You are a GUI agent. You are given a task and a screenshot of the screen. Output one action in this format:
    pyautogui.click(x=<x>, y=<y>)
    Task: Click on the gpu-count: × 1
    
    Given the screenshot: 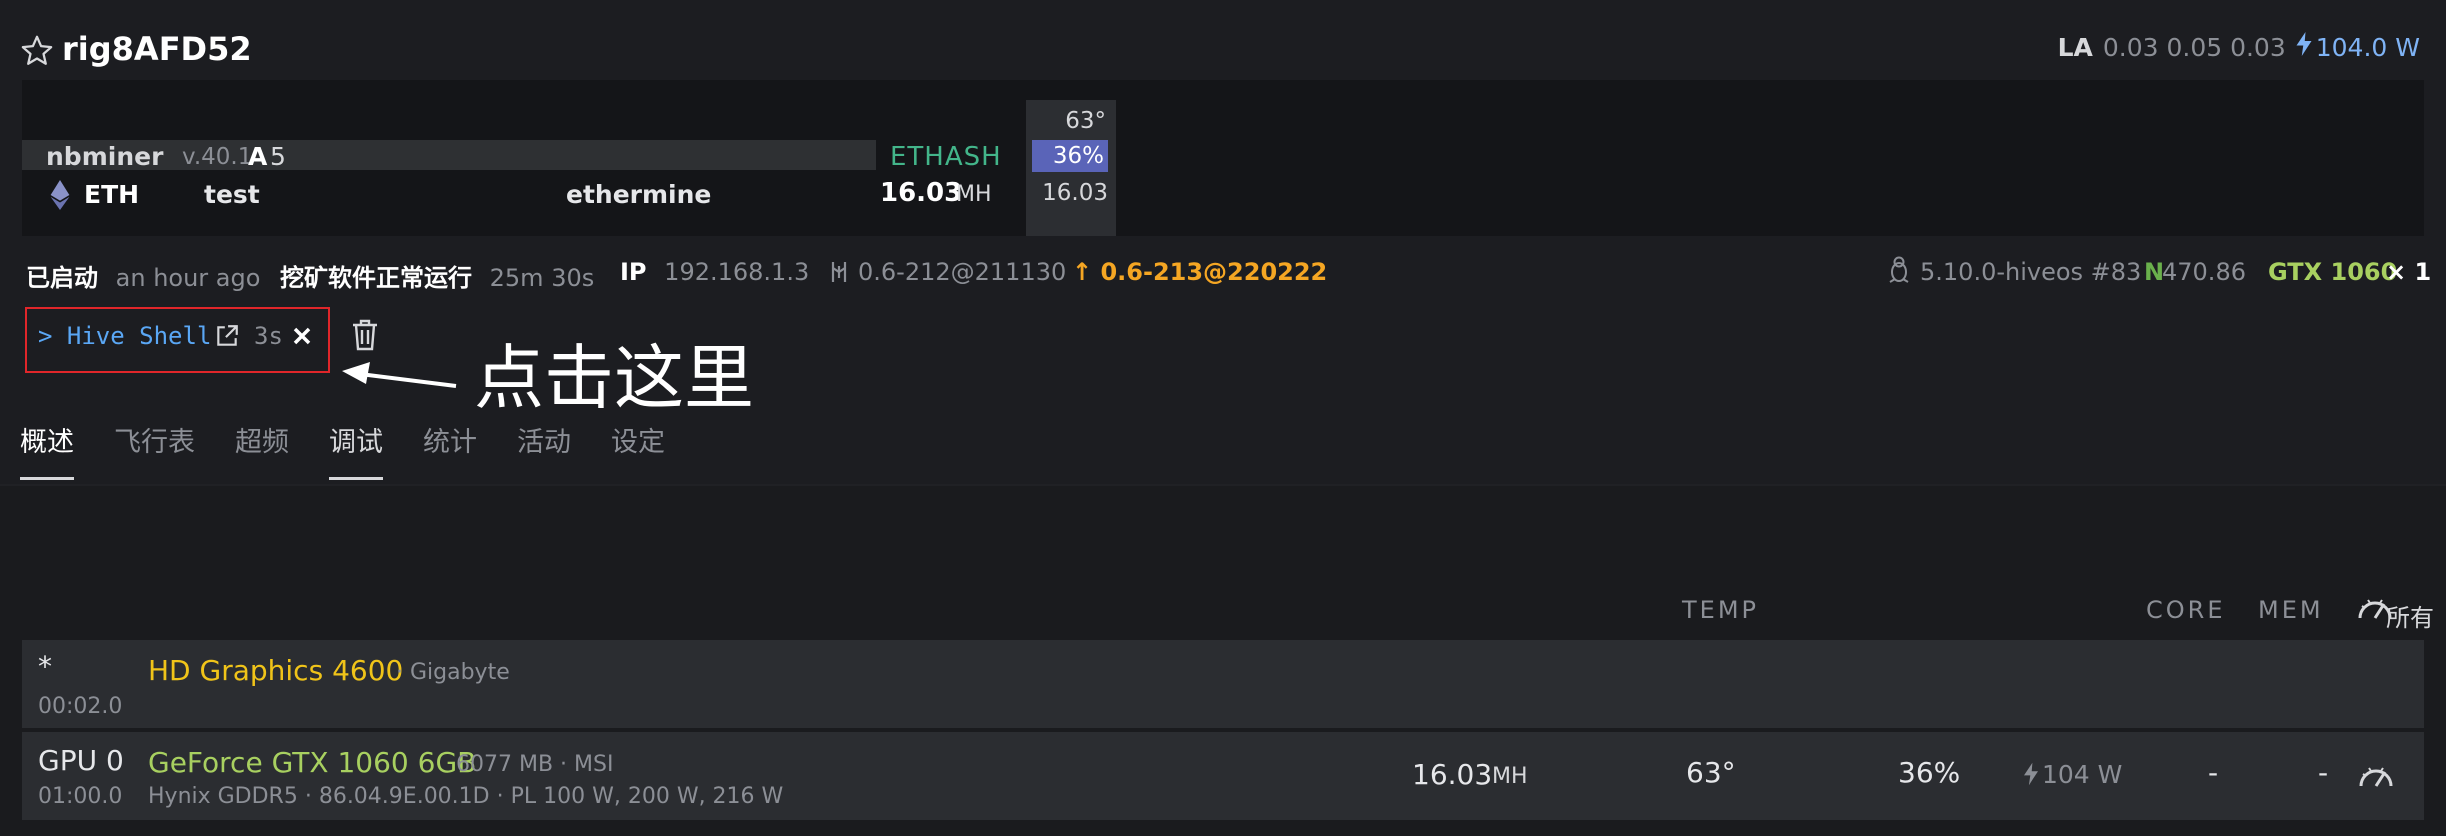 What is the action you would take?
    pyautogui.click(x=2409, y=272)
    